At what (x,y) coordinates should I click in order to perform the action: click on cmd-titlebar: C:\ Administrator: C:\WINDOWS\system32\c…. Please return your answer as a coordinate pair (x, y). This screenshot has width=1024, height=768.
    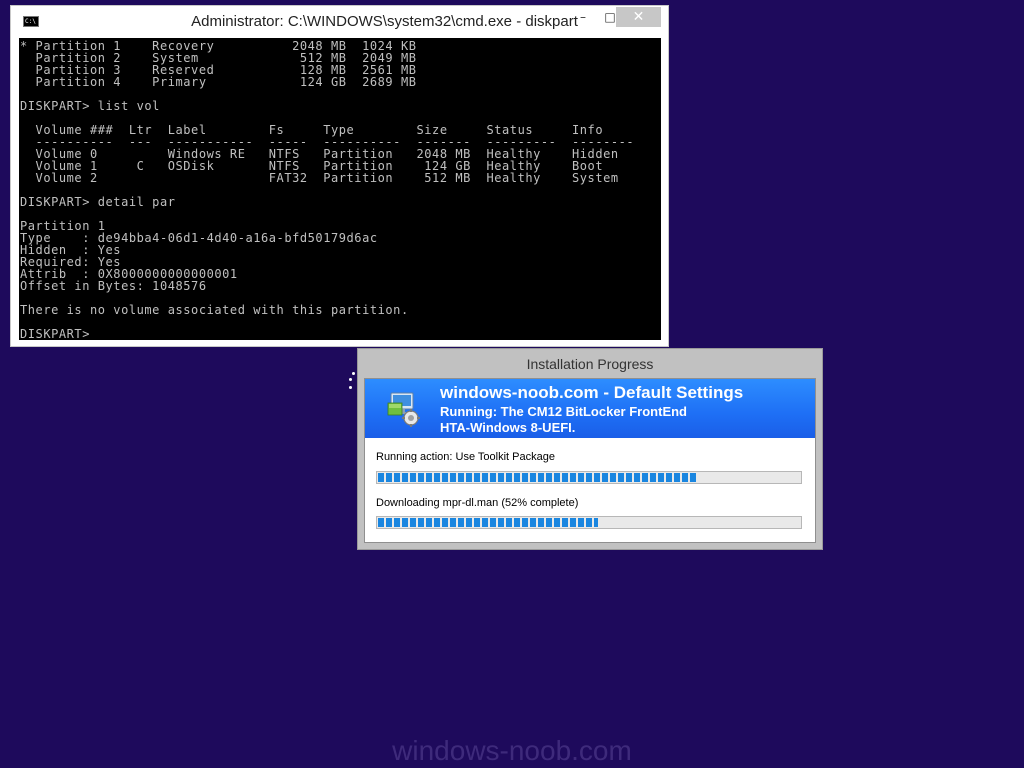
    Looking at the image, I should click on (339, 22).